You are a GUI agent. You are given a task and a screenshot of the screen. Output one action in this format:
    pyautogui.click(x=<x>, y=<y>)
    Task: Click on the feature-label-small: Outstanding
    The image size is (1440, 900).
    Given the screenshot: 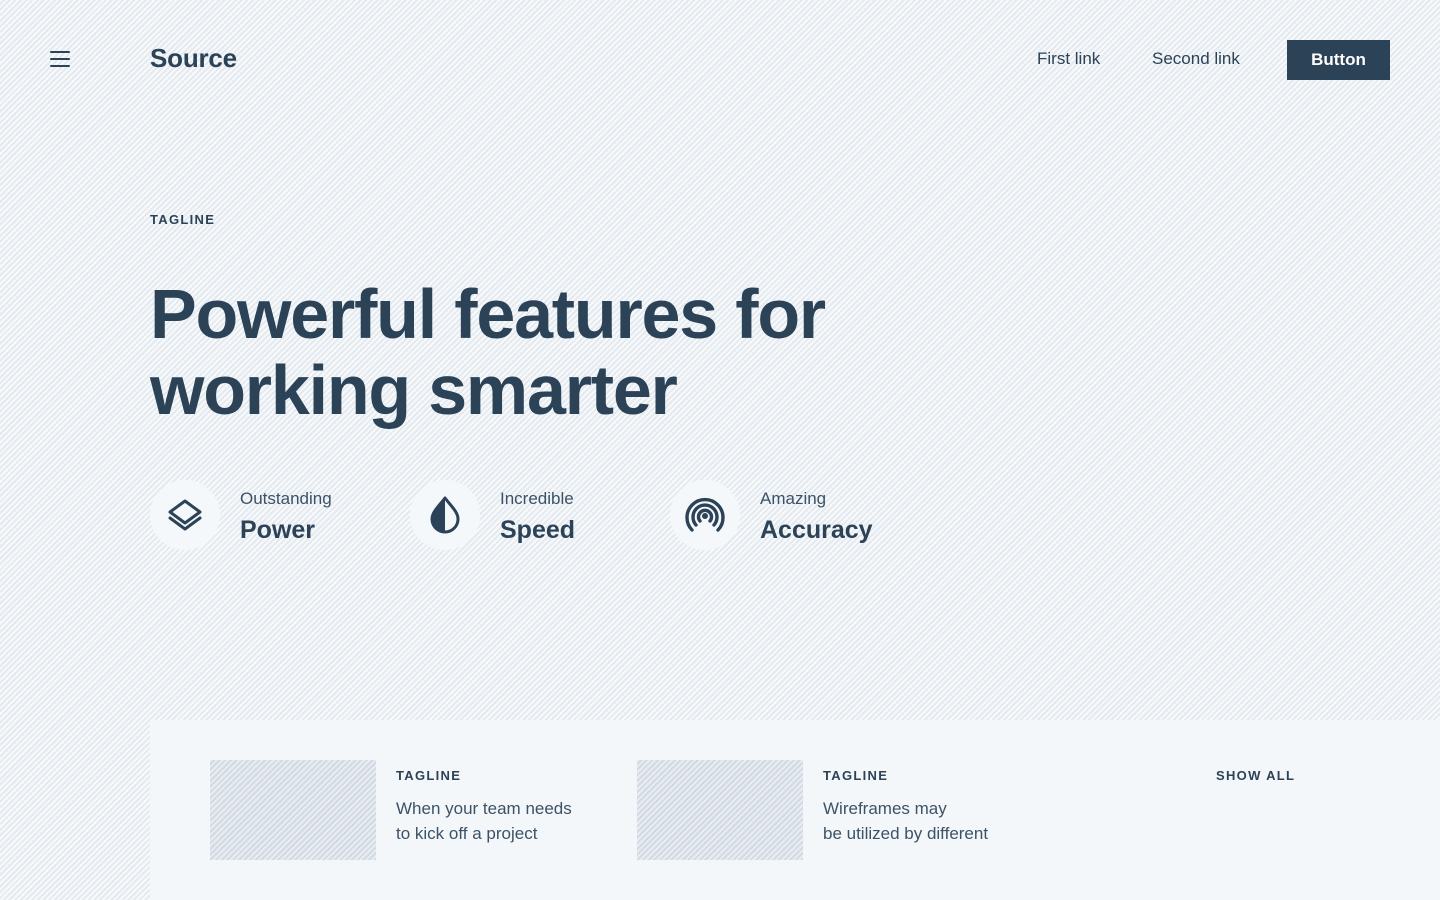 What is the action you would take?
    pyautogui.click(x=286, y=498)
    